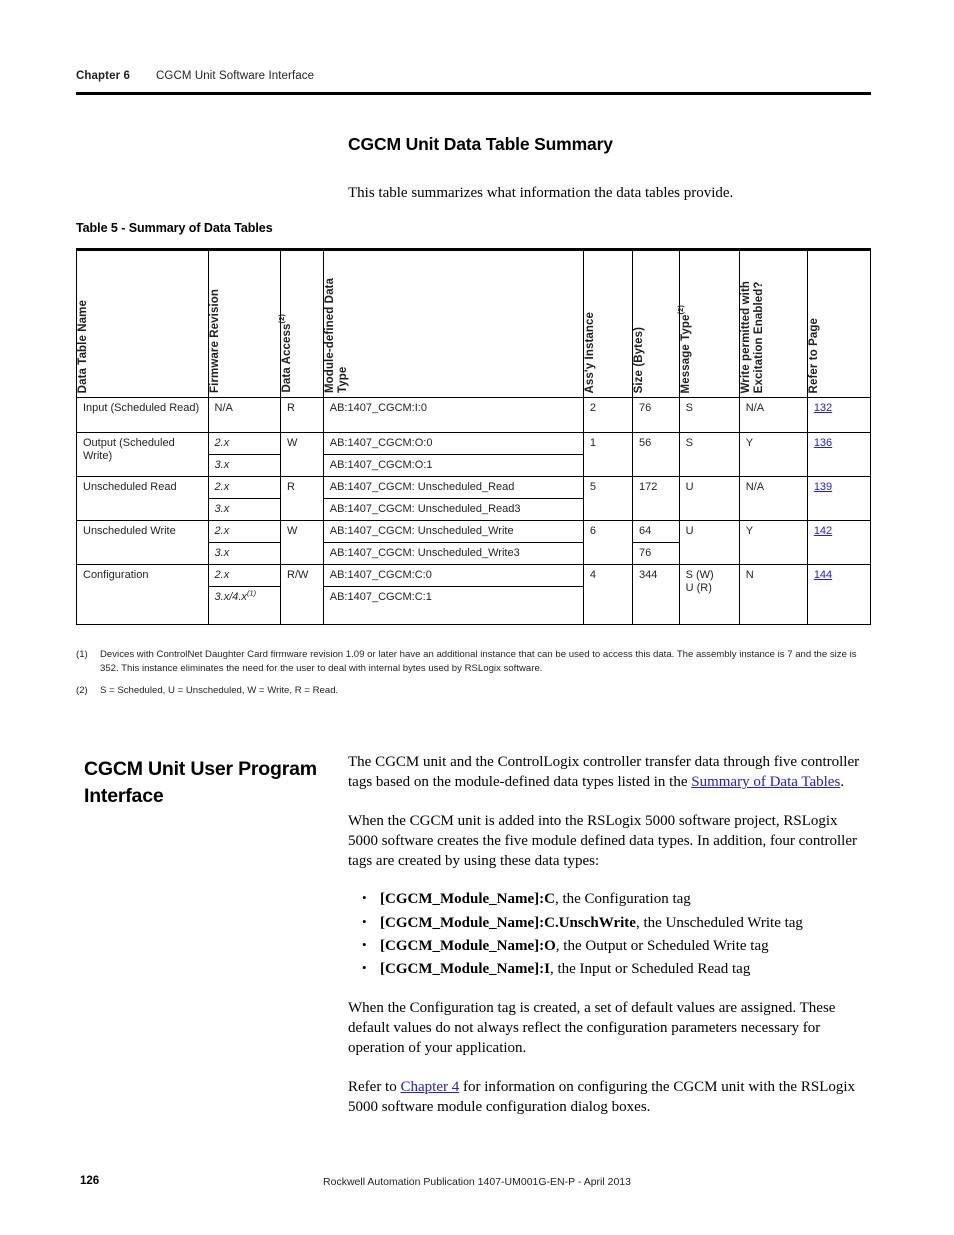  Describe the element at coordinates (429, 1087) in the screenshot. I see `chapter-4-link: Chapter 4` at that location.